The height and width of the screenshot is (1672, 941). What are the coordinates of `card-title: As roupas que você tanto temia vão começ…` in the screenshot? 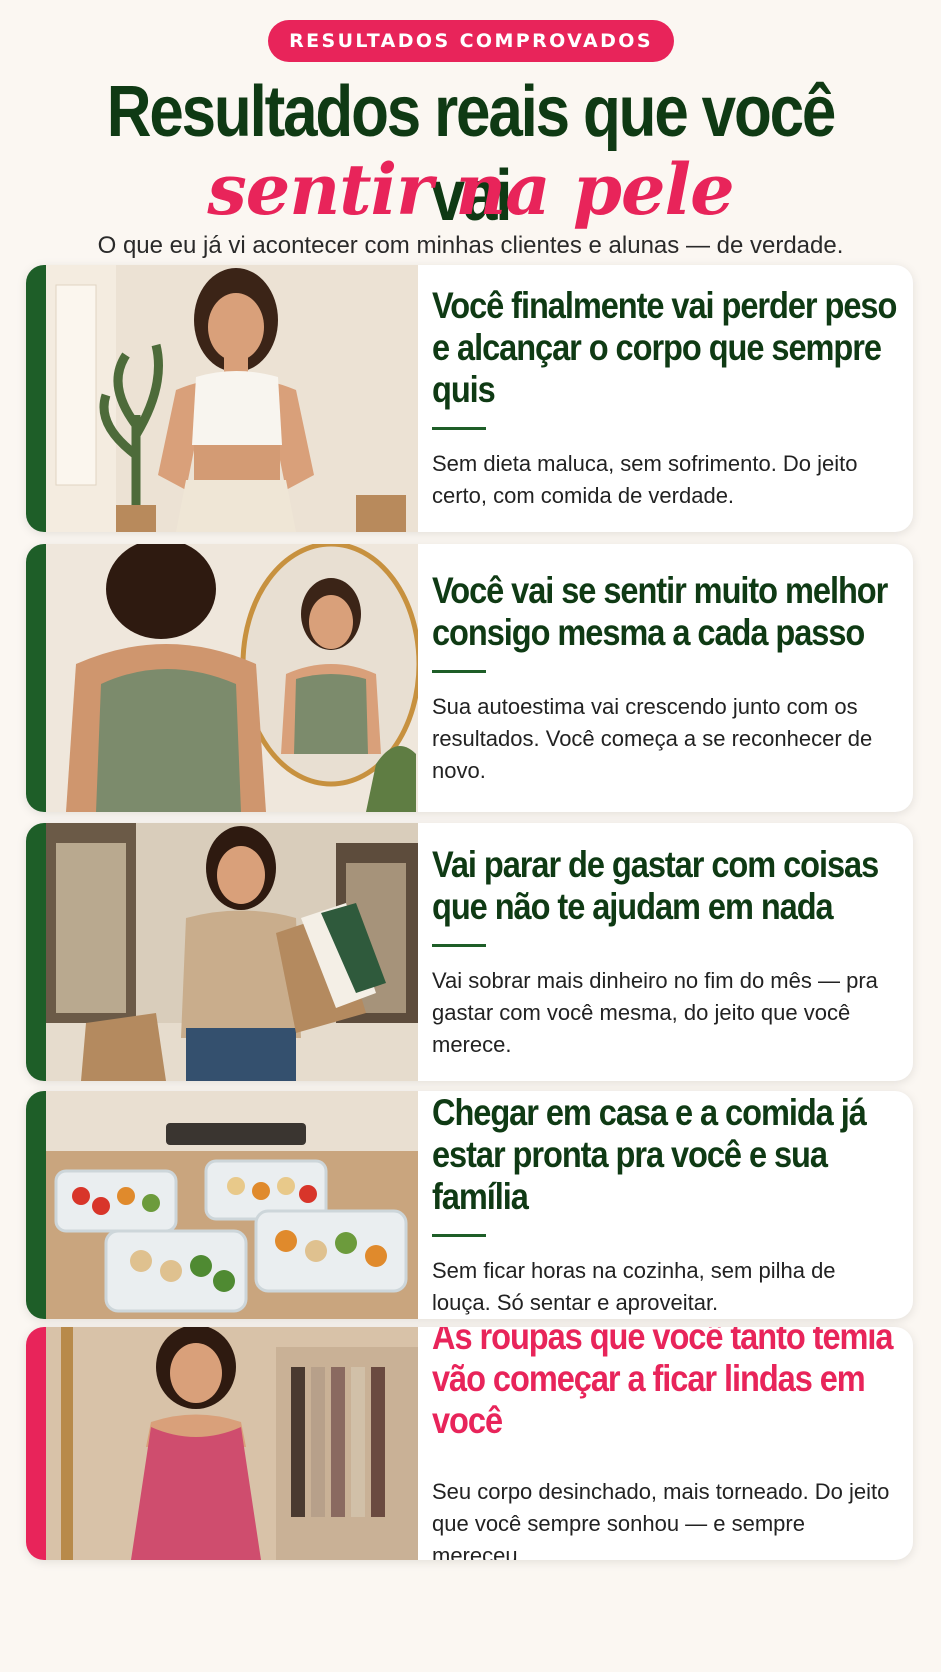 It's located at (663, 1384).